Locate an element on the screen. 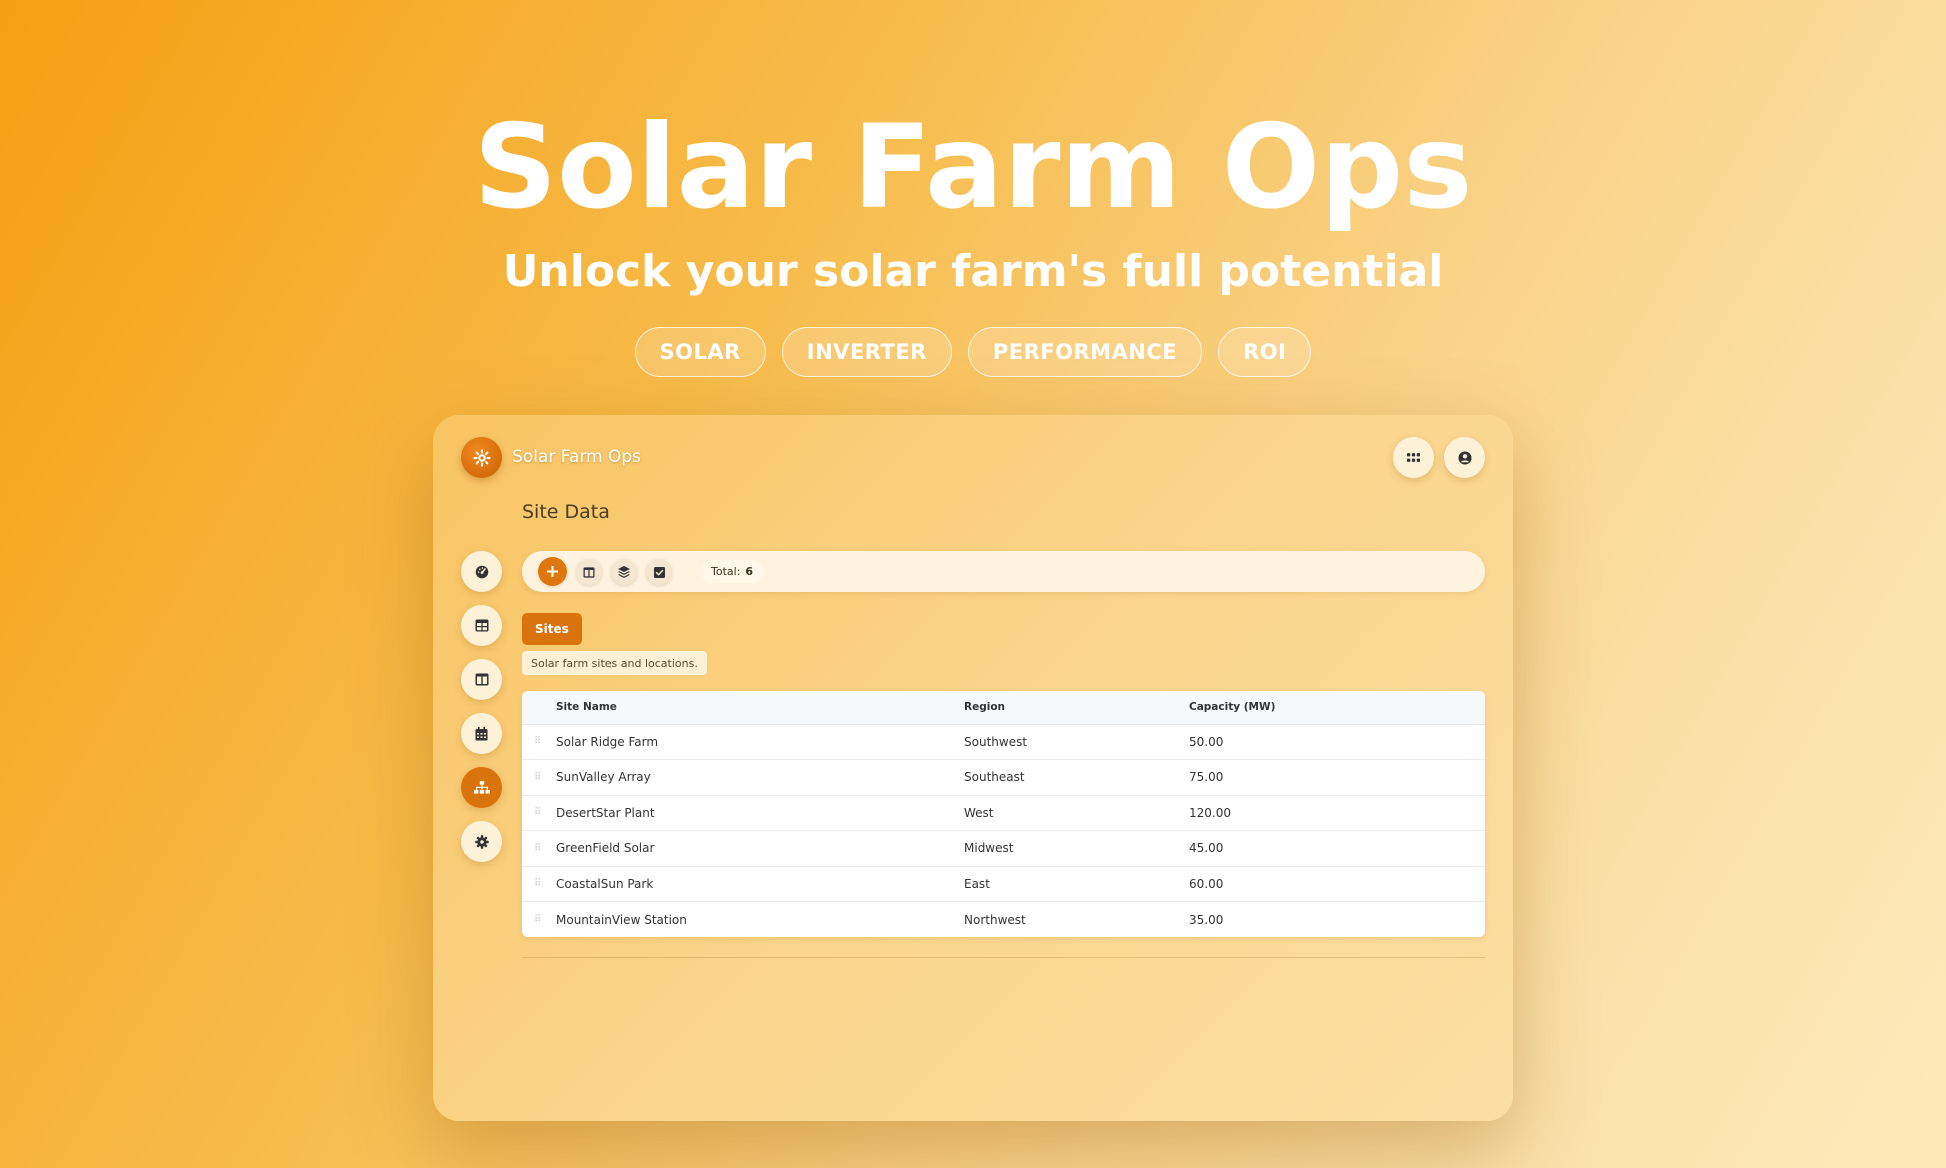  sidebar-item-calendar is located at coordinates (481, 733).